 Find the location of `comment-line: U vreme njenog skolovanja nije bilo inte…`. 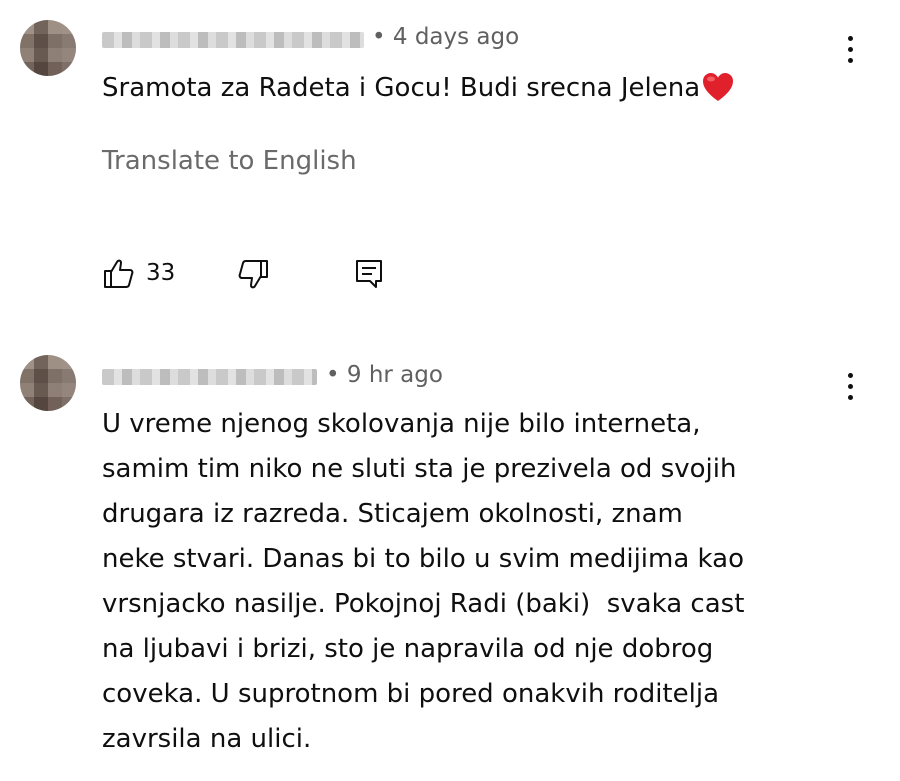

comment-line: U vreme njenog skolovanja nije bilo inte… is located at coordinates (401, 424).